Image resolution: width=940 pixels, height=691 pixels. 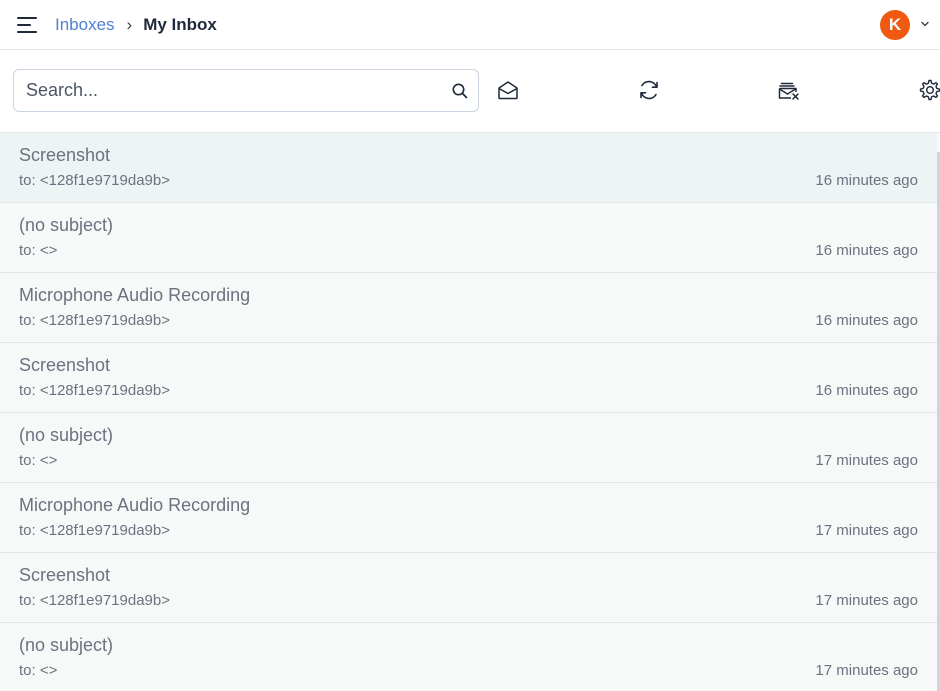 What do you see at coordinates (85, 25) in the screenshot?
I see `breadcrumb-inboxes-link: Inboxes` at bounding box center [85, 25].